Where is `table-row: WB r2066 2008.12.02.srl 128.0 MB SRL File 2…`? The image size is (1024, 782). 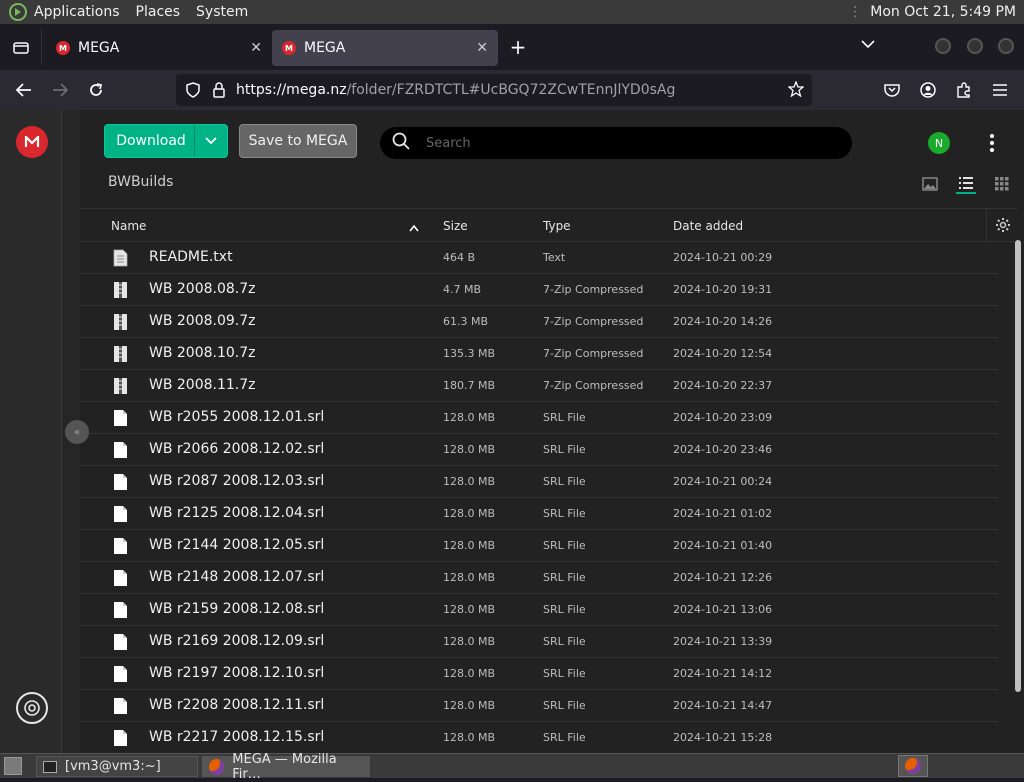 table-row: WB r2066 2008.12.02.srl 128.0 MB SRL File 2… is located at coordinates (539, 450).